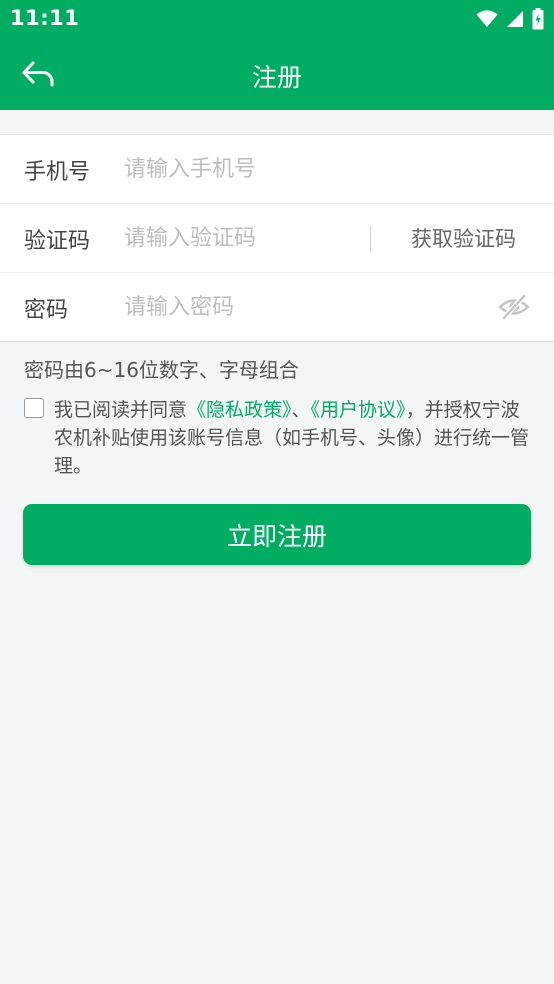 The height and width of the screenshot is (984, 554). Describe the element at coordinates (57, 172) in the screenshot. I see `phone-label: 手机号` at that location.